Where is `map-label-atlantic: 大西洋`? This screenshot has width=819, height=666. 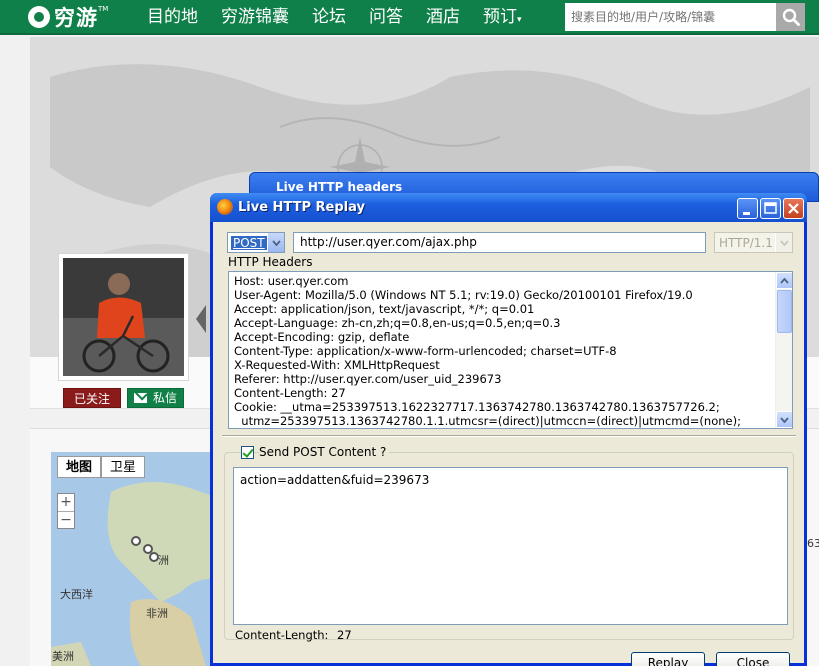
map-label-atlantic: 大西洋 is located at coordinates (76, 594).